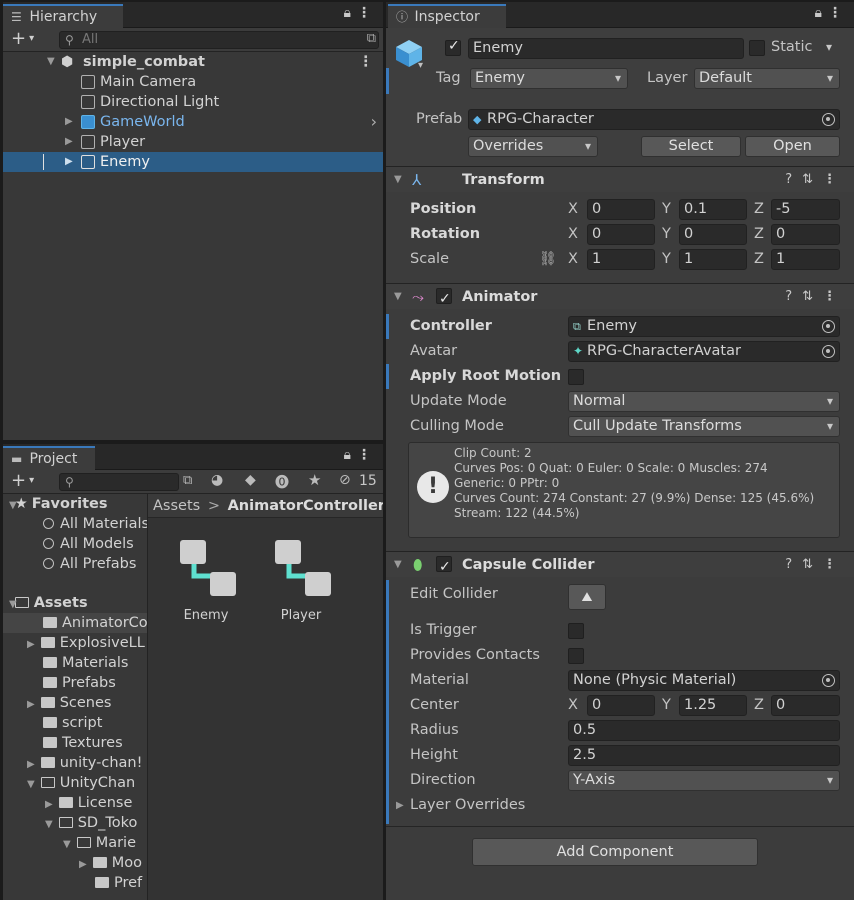 The height and width of the screenshot is (900, 854). I want to click on controller-field: ⧉ Enemy, so click(704, 326).